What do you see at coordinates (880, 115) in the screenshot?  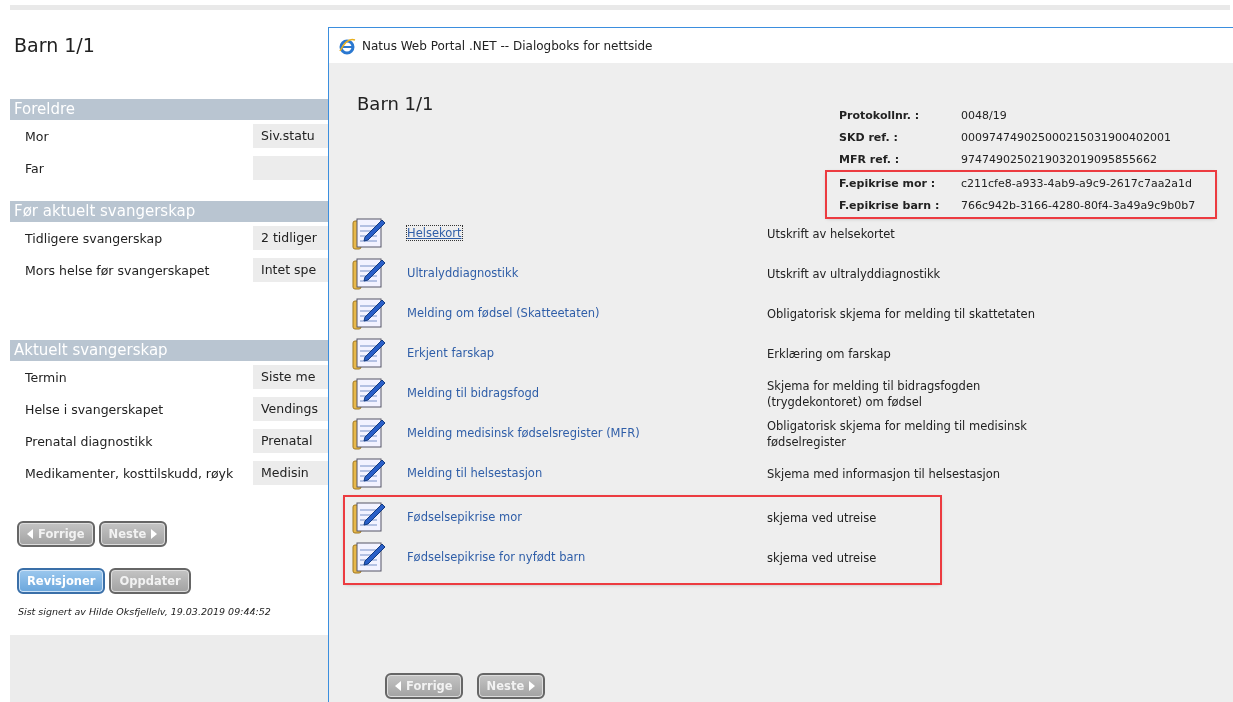 I see `info-label: Protokollnr. :` at bounding box center [880, 115].